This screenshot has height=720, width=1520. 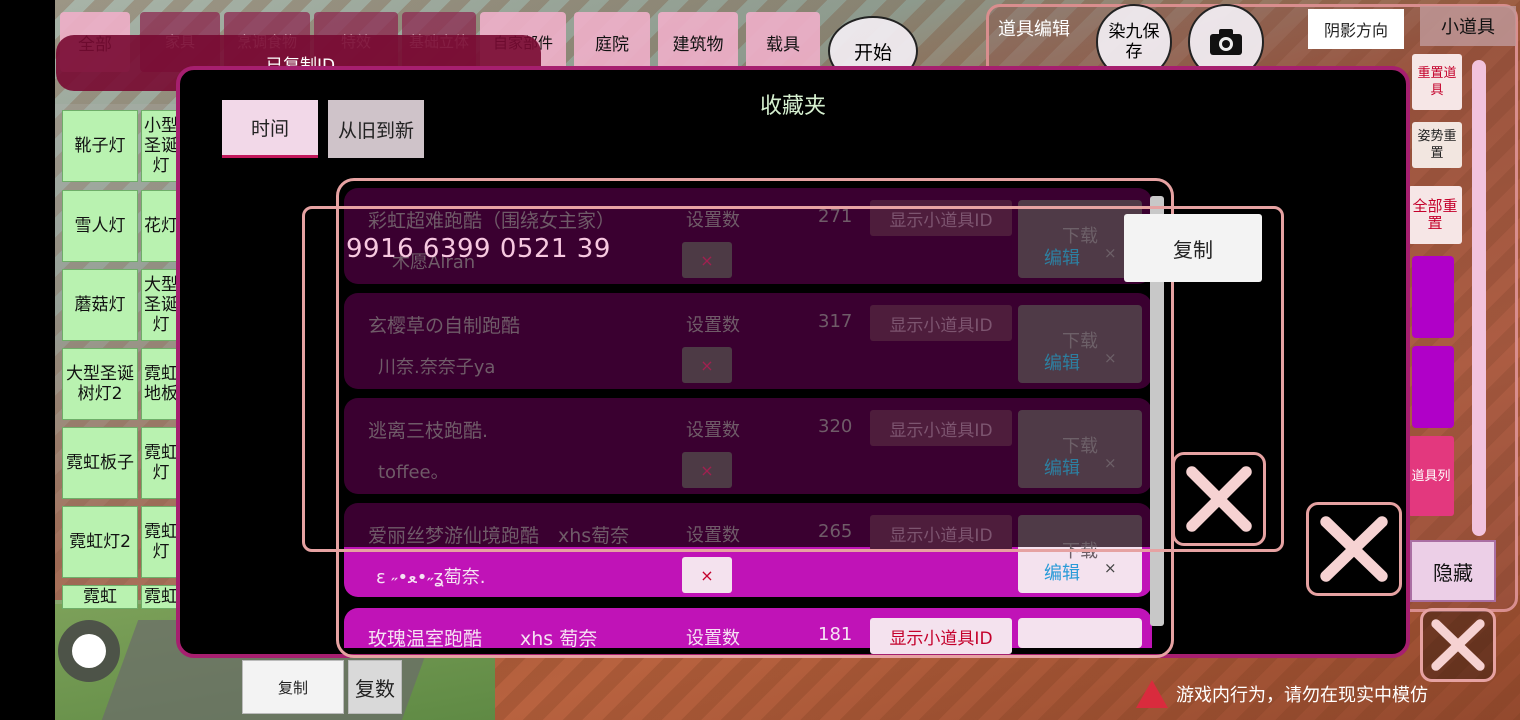 What do you see at coordinates (1437, 145) in the screenshot?
I see `reset-pose-button: 姿势重置` at bounding box center [1437, 145].